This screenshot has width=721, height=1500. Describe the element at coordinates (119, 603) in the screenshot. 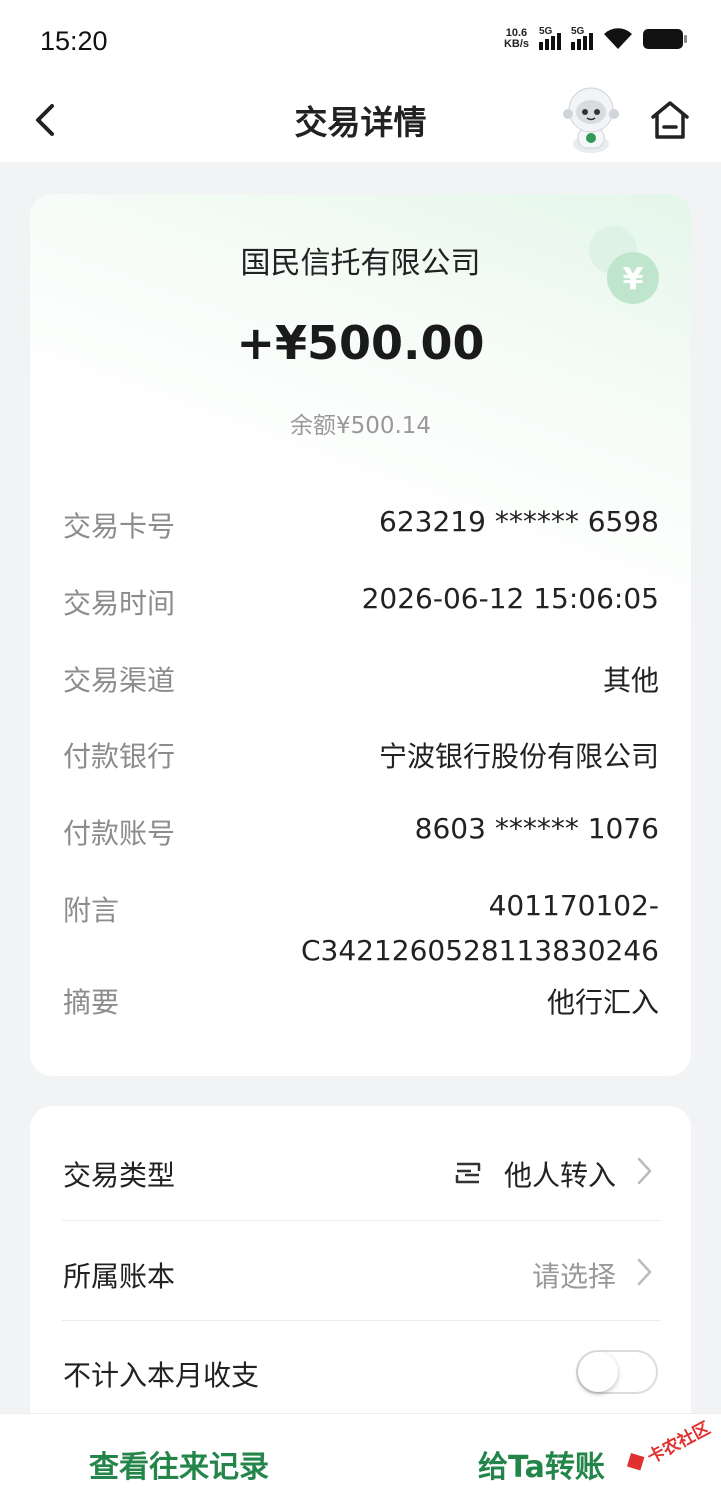

I see `detail-label-time: 交易时间` at that location.